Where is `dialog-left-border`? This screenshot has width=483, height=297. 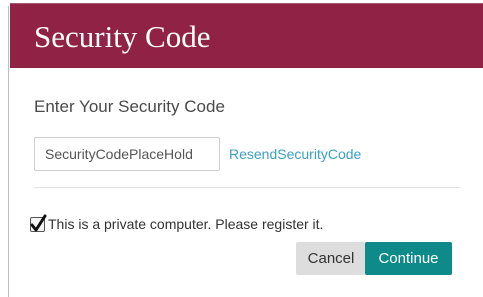
dialog-left-border is located at coordinates (8, 151).